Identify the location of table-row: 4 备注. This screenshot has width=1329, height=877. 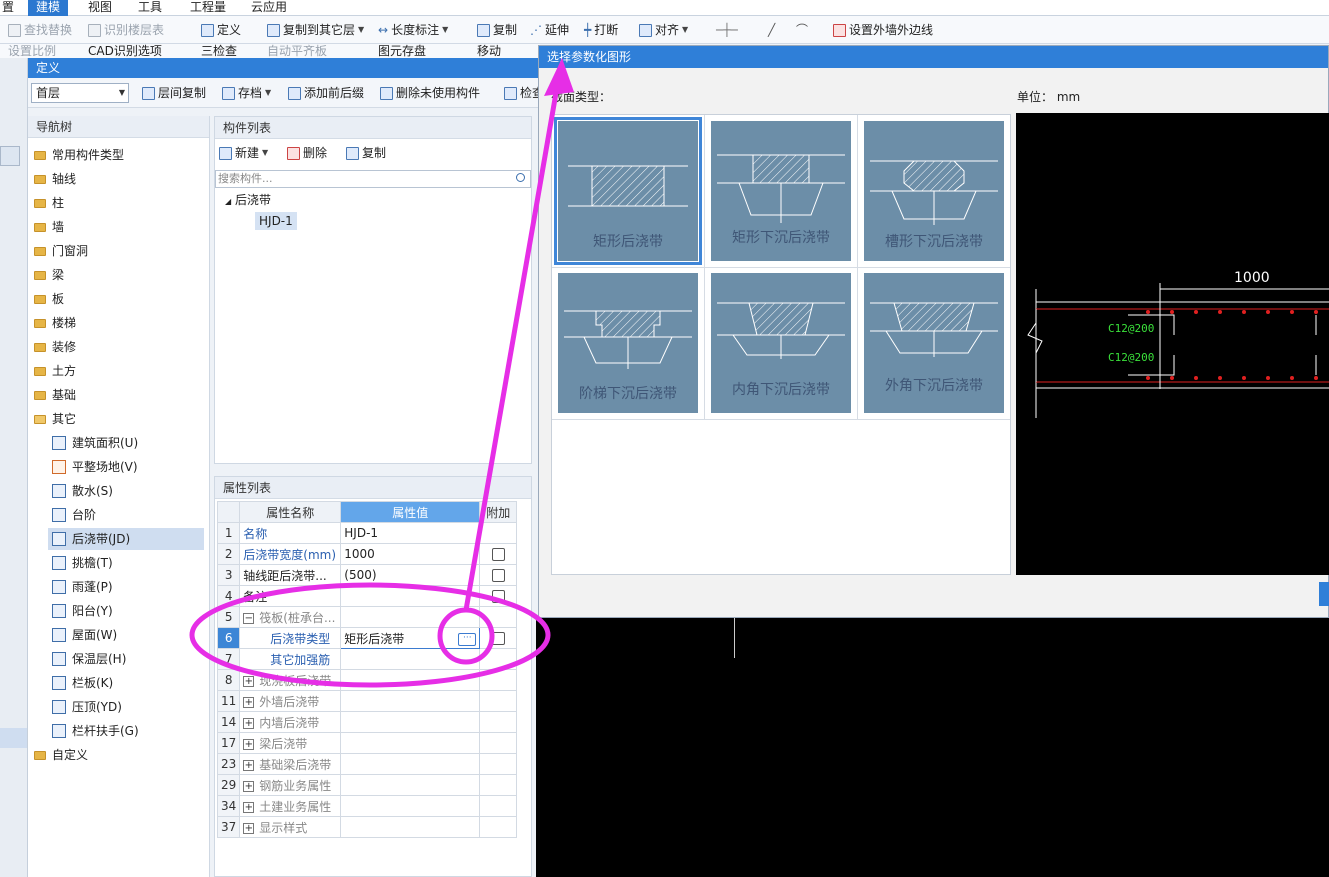
(367, 596).